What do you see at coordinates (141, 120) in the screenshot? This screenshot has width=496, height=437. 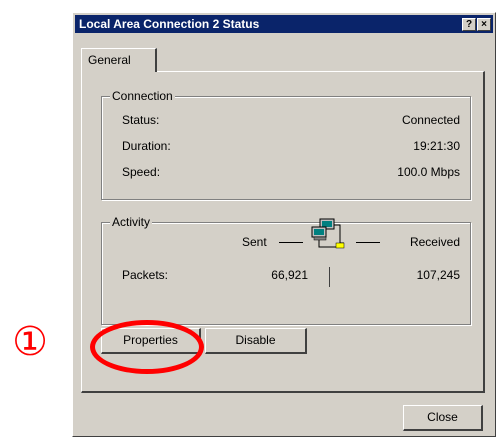 I see `status-label: Status:` at bounding box center [141, 120].